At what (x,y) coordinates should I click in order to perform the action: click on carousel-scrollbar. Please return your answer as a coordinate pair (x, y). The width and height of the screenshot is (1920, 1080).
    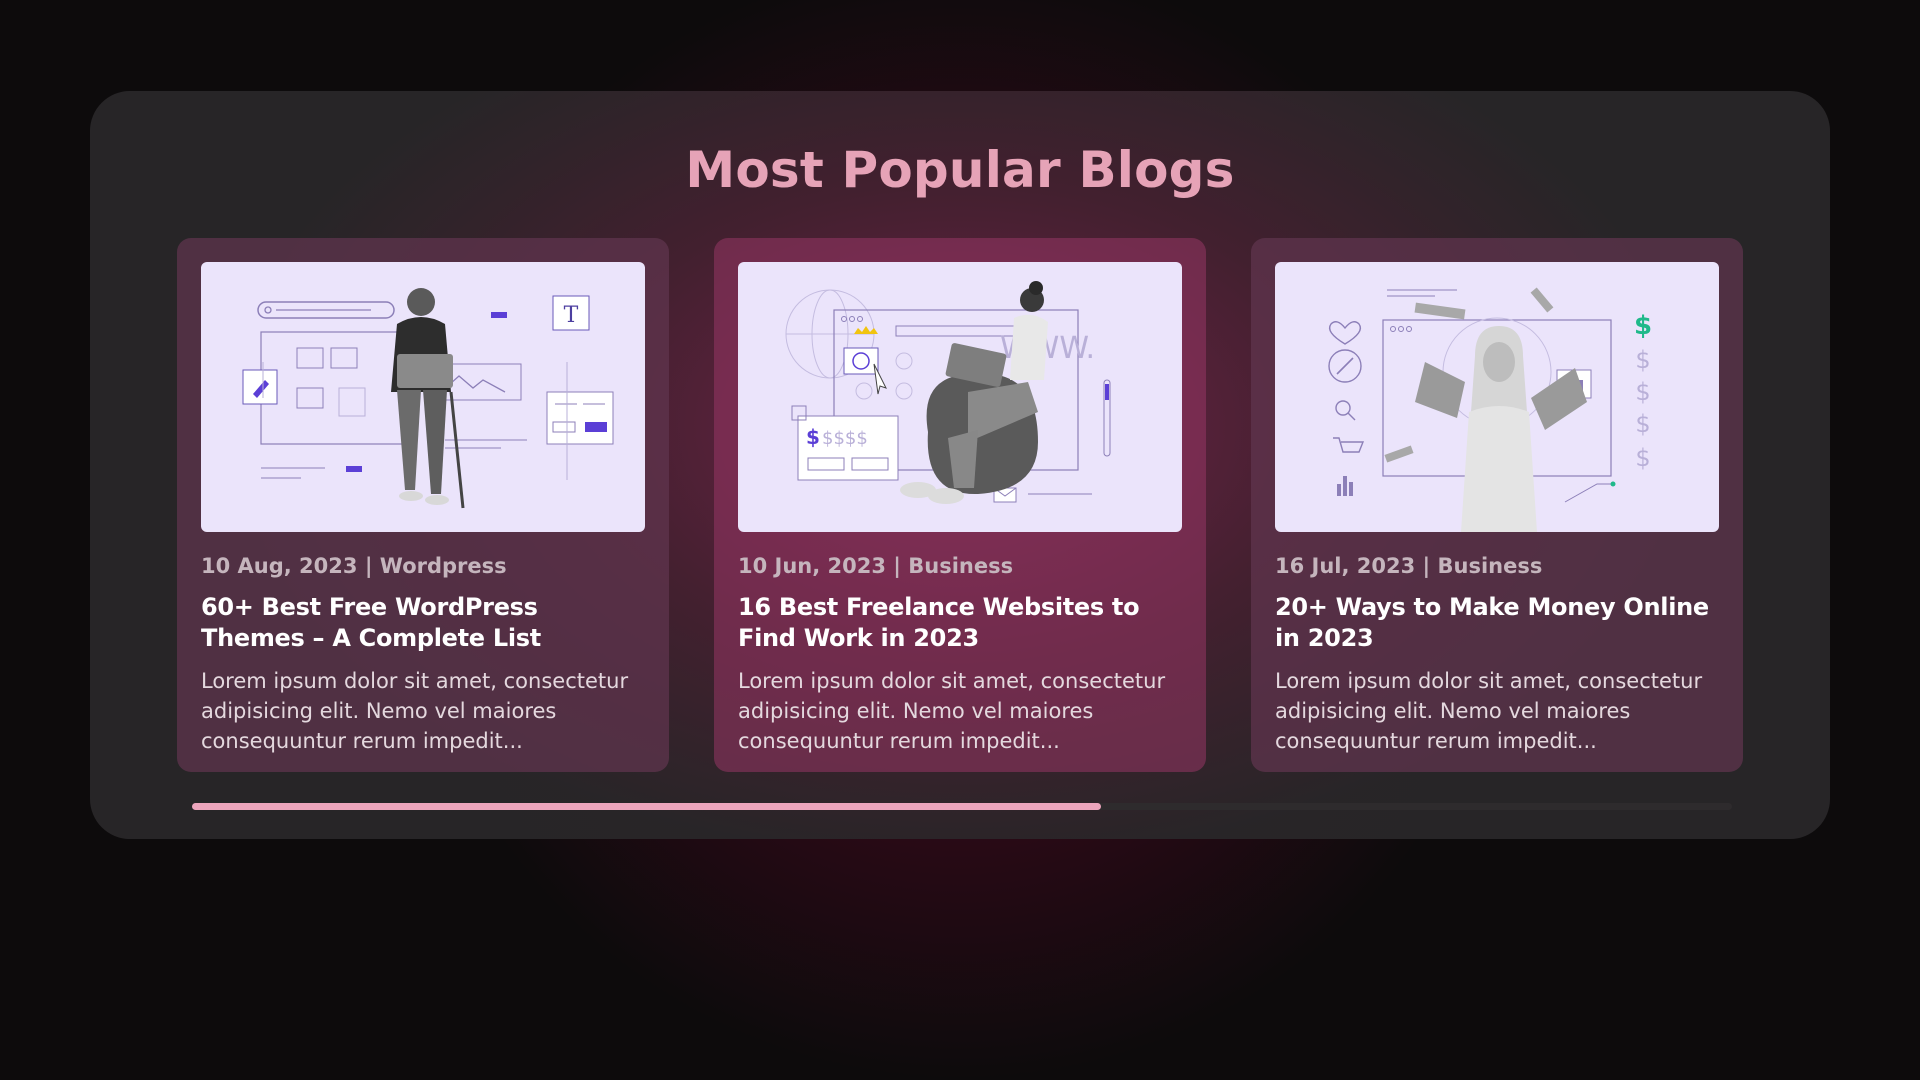
    Looking at the image, I should click on (962, 806).